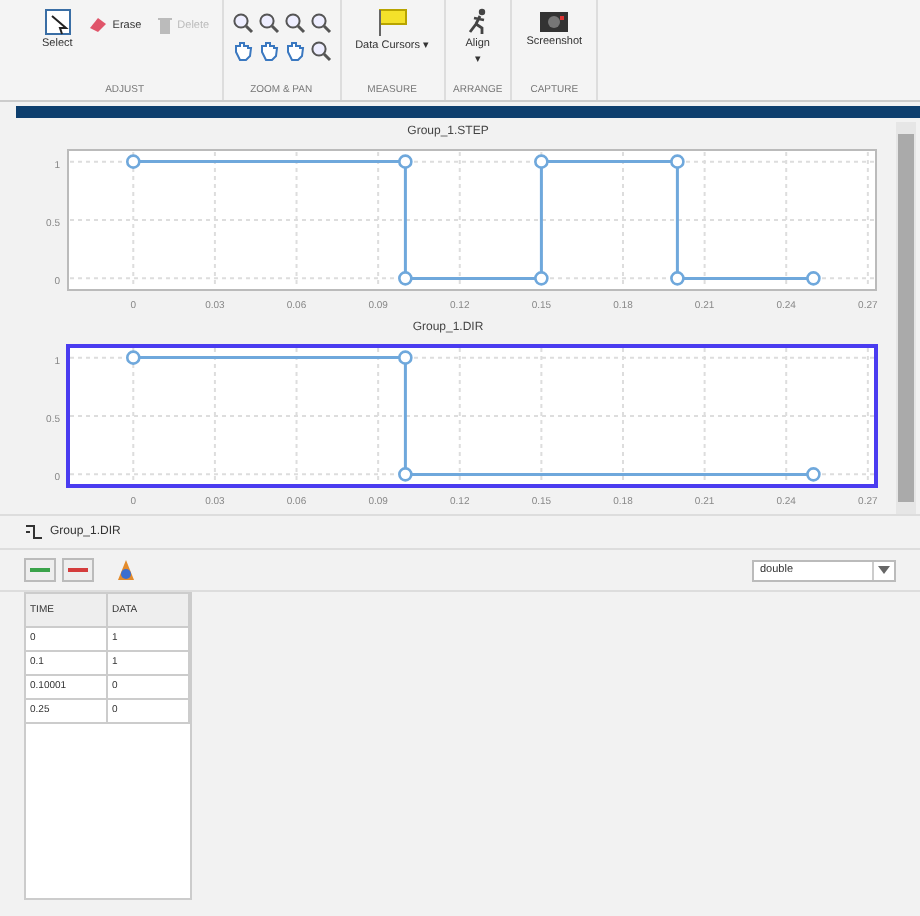  I want to click on scroll-bar, so click(906, 318).